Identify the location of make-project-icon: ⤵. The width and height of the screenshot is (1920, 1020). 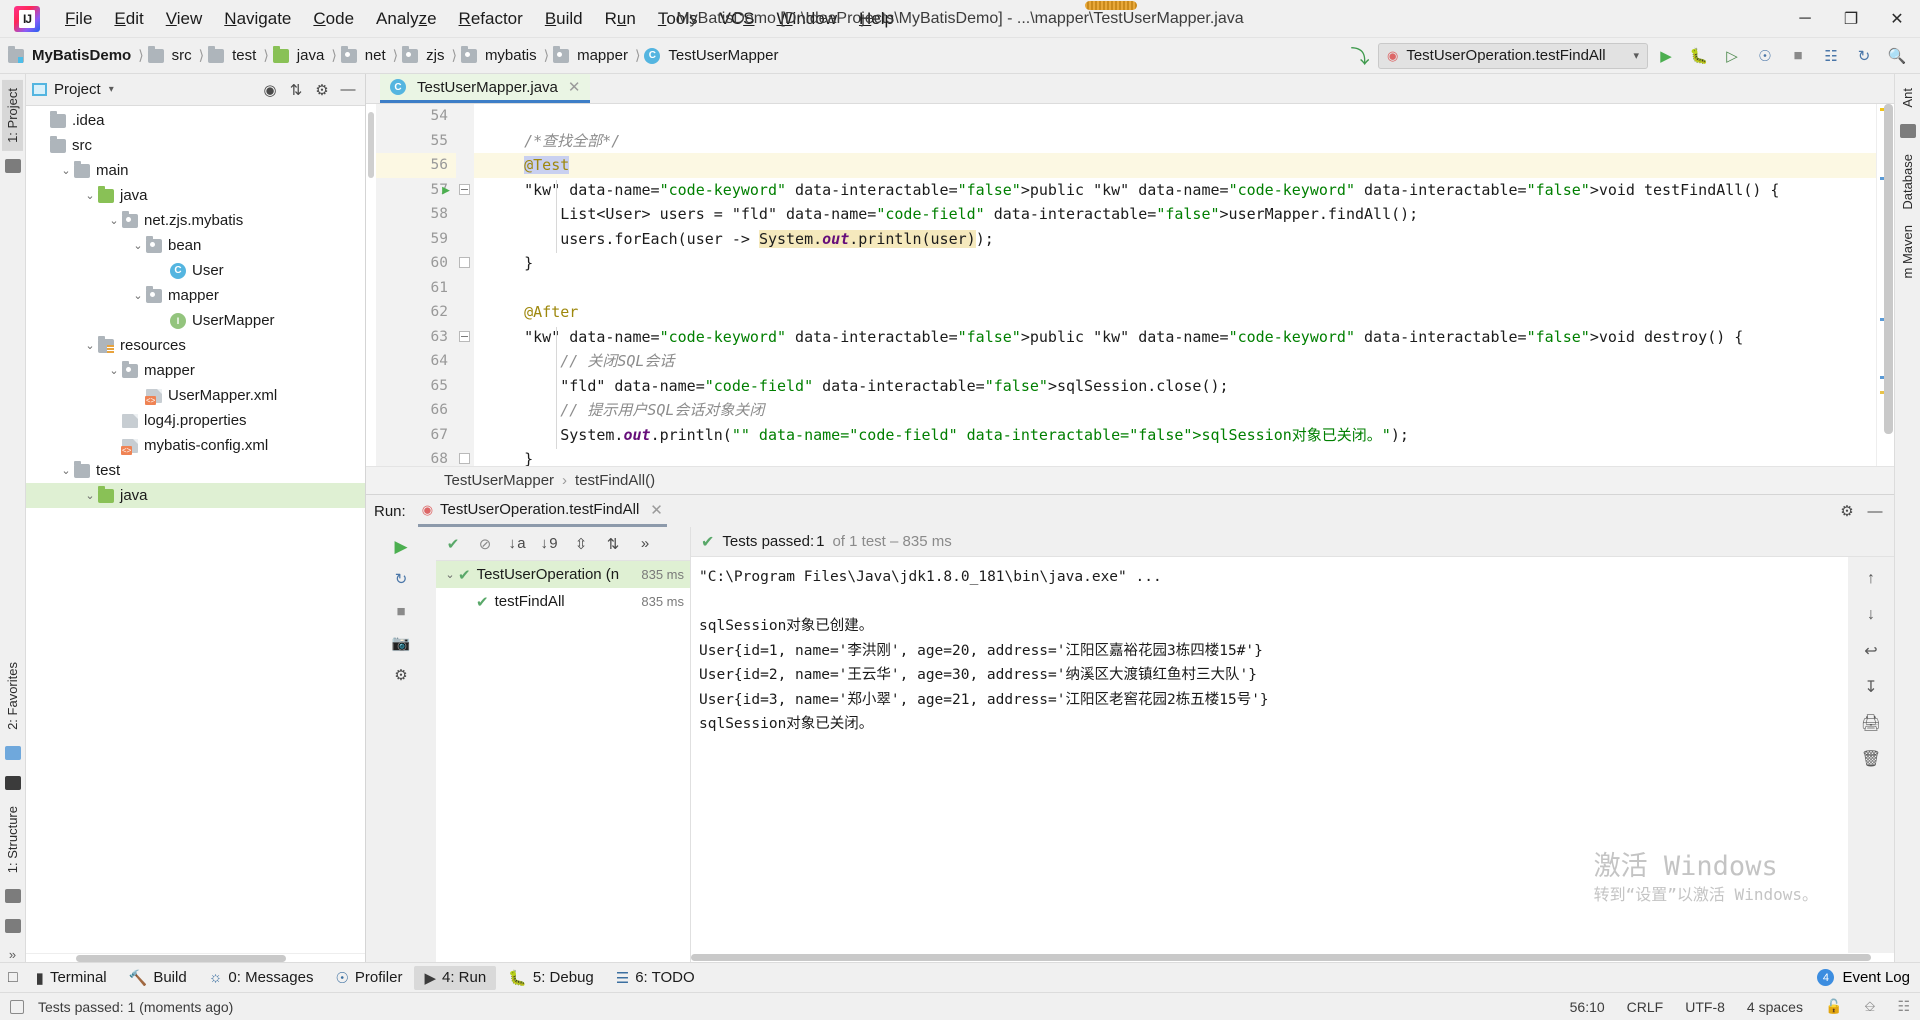
(1360, 56).